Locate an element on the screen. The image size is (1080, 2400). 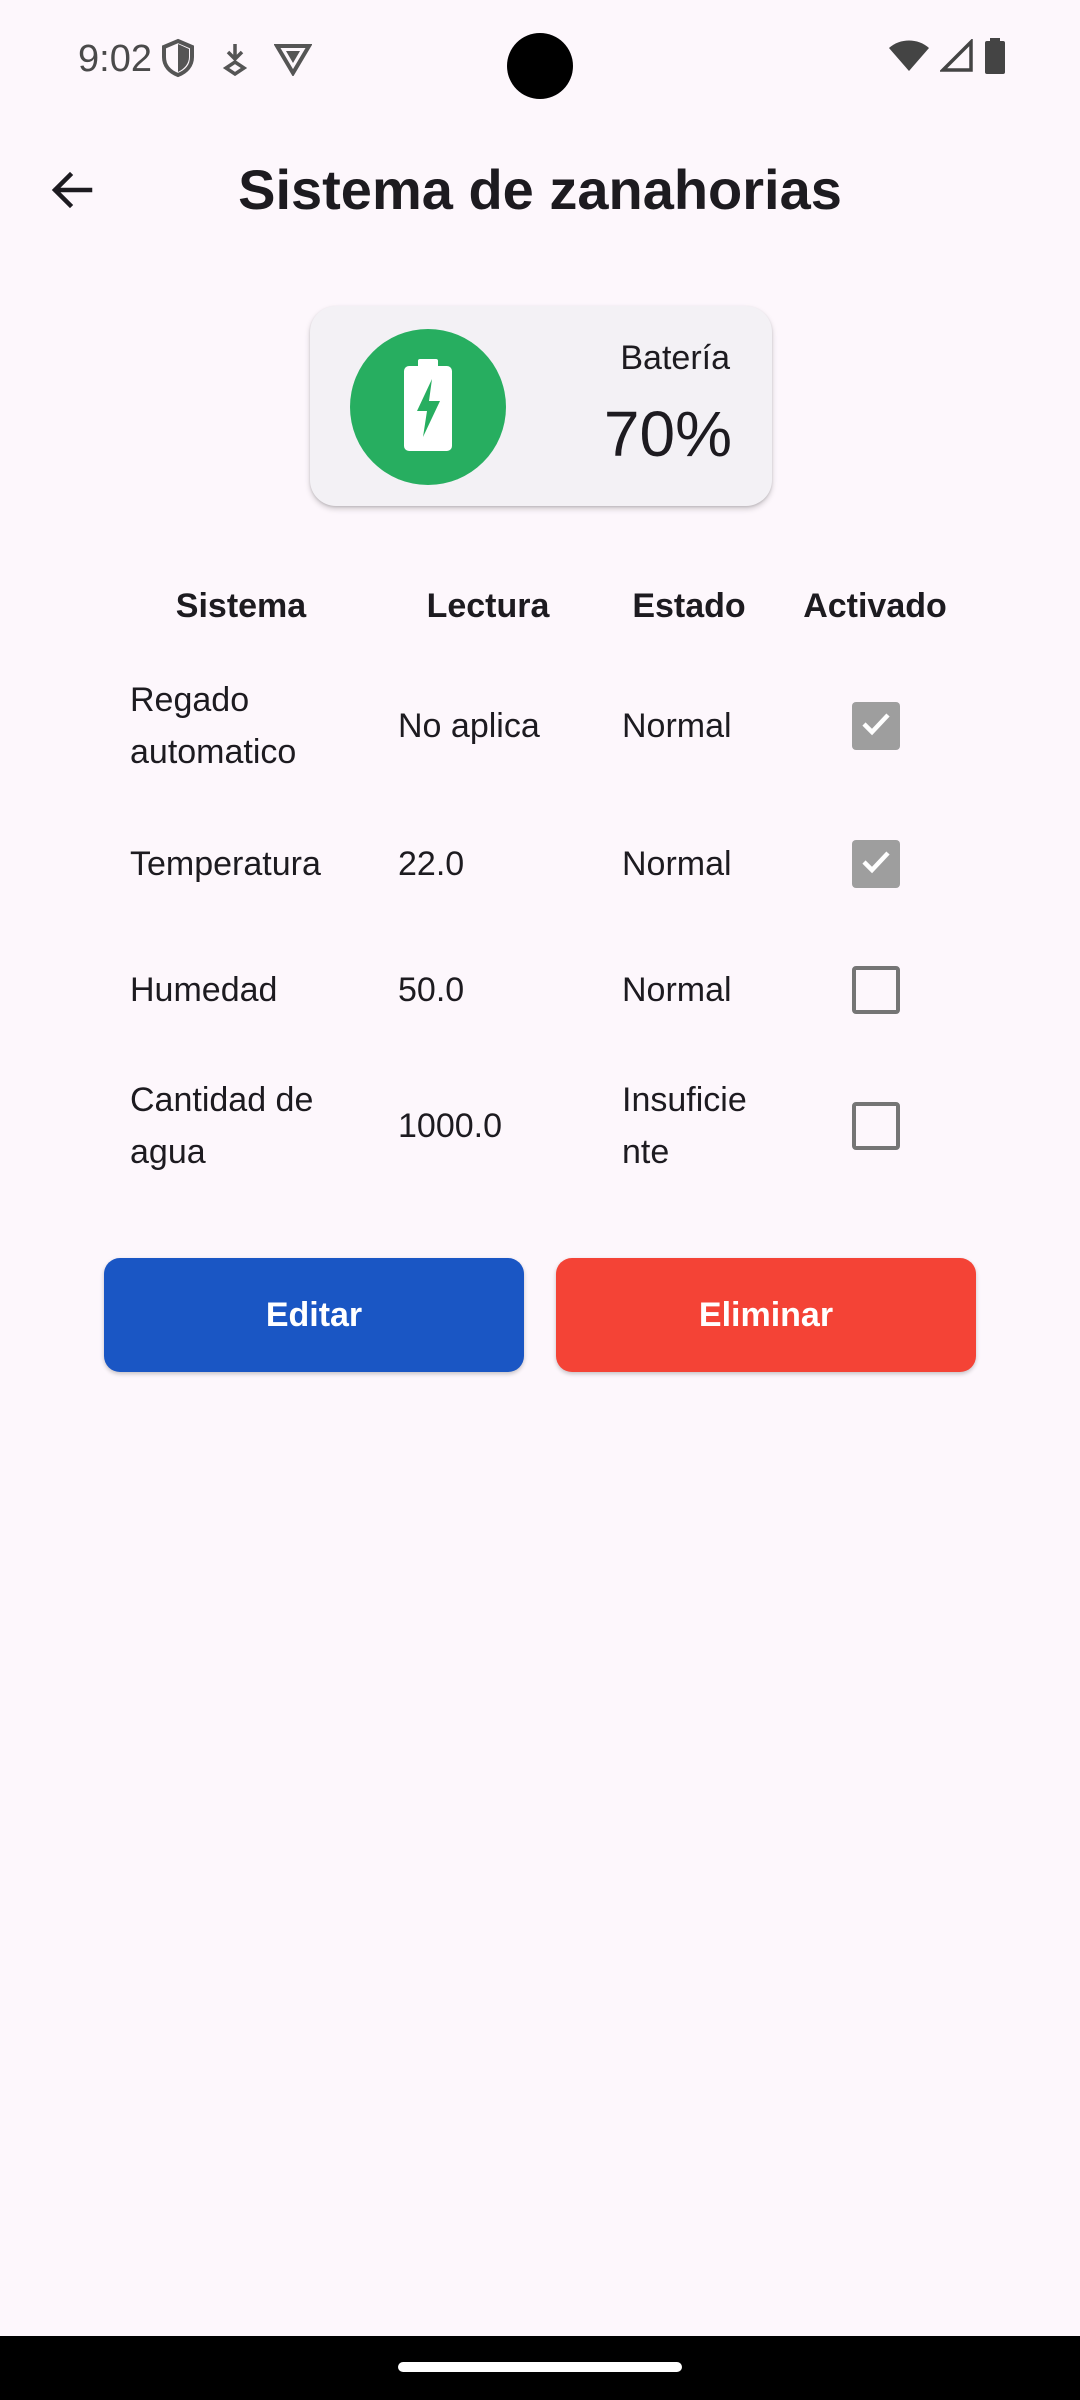
status-icons-right is located at coordinates (947, 58).